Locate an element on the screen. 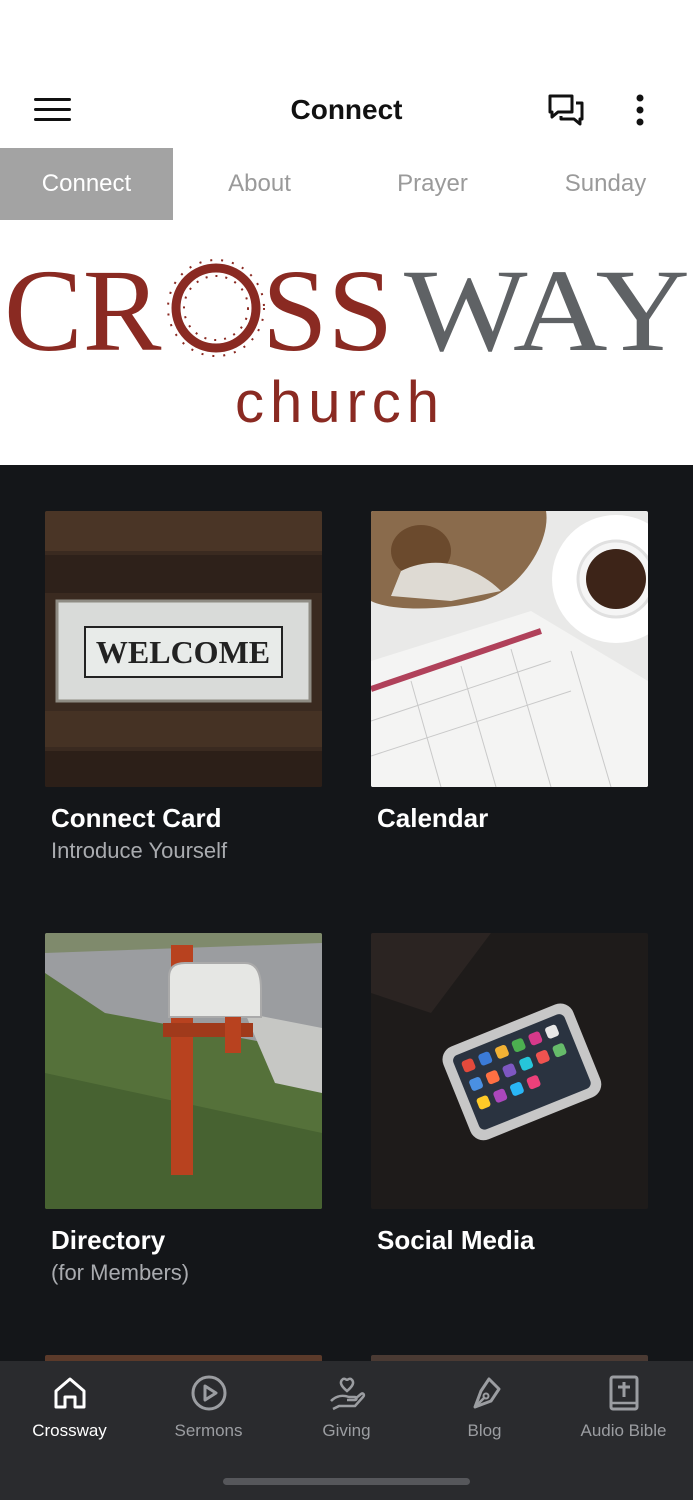 This screenshot has width=693, height=1500. social-media-tile: Social Media is located at coordinates (509, 1094).